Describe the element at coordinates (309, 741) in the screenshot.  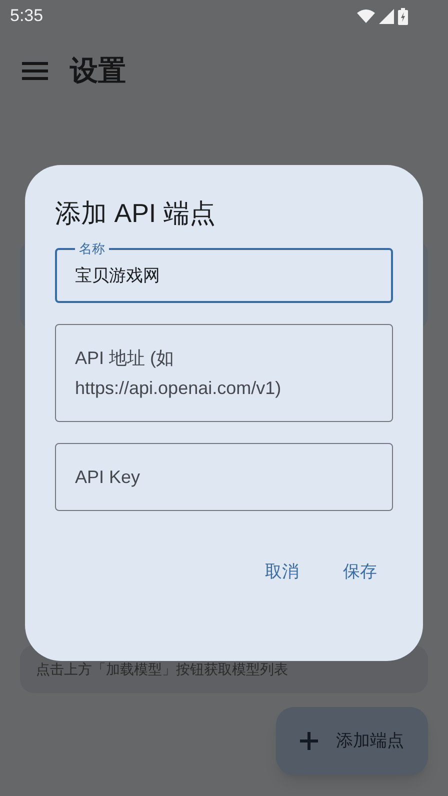
I see `plus-icon` at that location.